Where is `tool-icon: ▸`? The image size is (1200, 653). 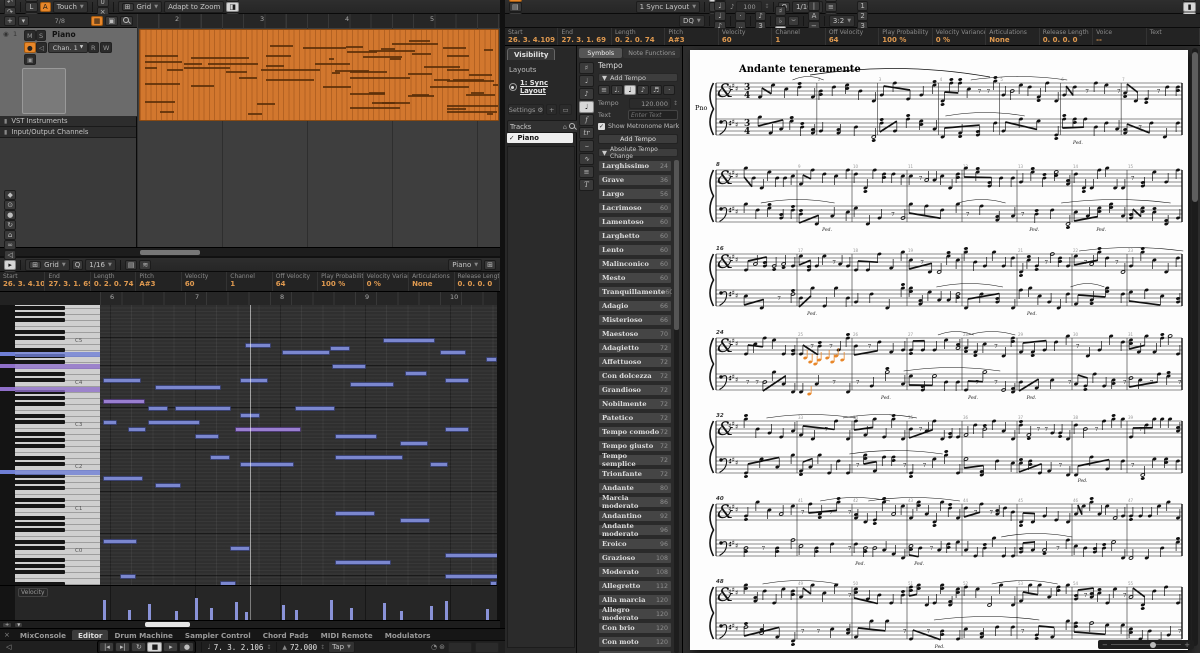
tool-icon: ▸ is located at coordinates (10, 264).